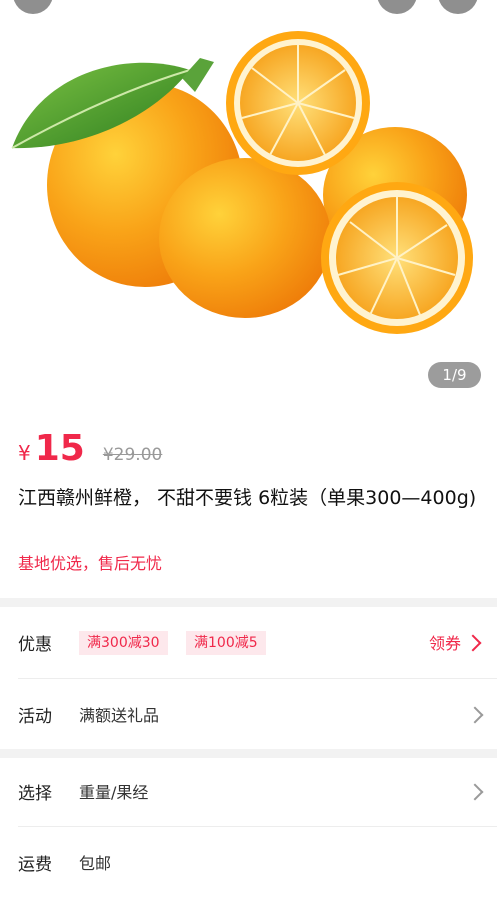  I want to click on promo-label: 优惠, so click(35, 644).